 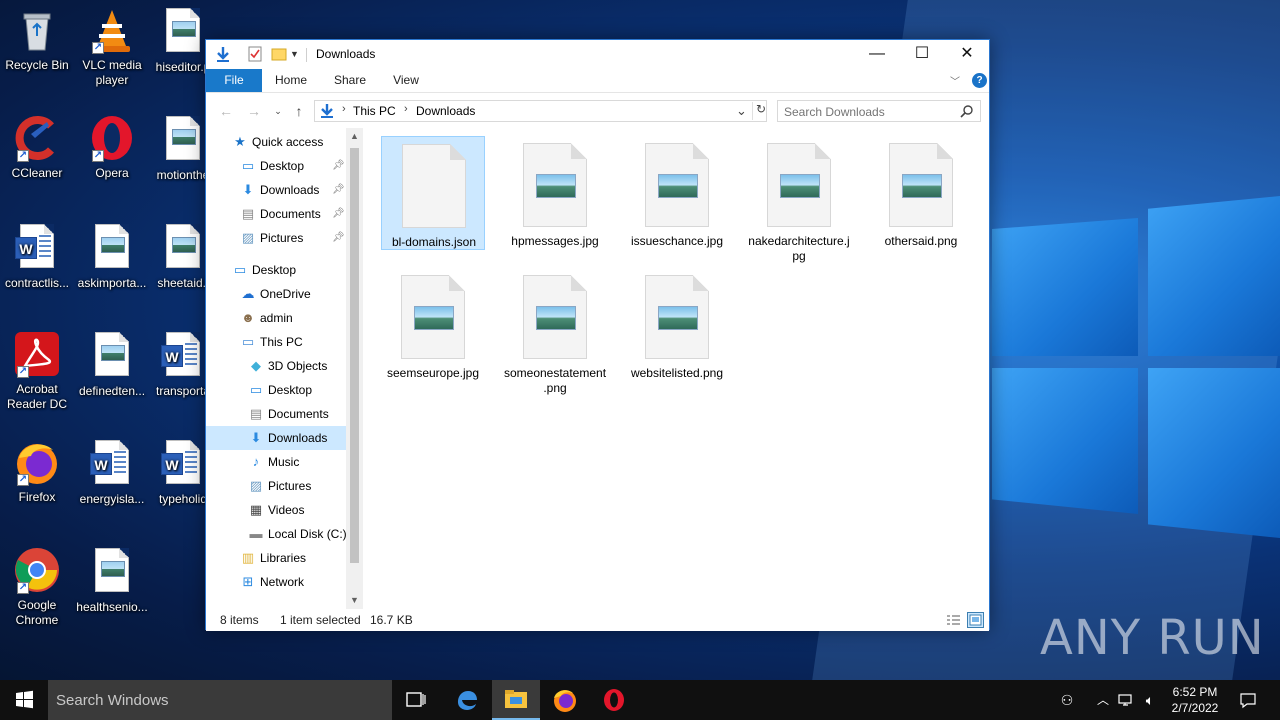 What do you see at coordinates (276, 294) in the screenshot?
I see `nav-item-onedrive: ☁ OneDrive` at bounding box center [276, 294].